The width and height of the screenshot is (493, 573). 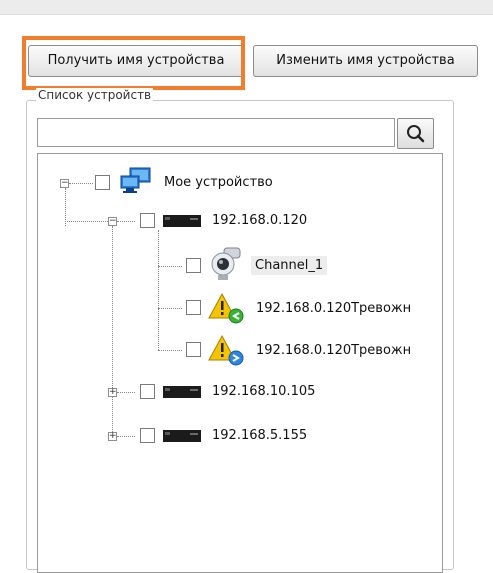 I want to click on computer-icon, so click(x=135, y=180).